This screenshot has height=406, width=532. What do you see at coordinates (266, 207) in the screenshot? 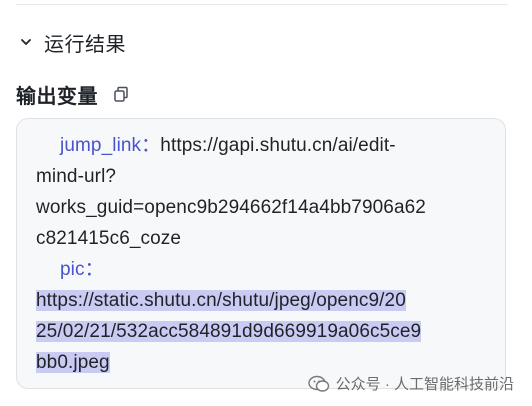
I see `jump-link-value-part3: works_guid=openc9b294662f14a4bb7906a62` at bounding box center [266, 207].